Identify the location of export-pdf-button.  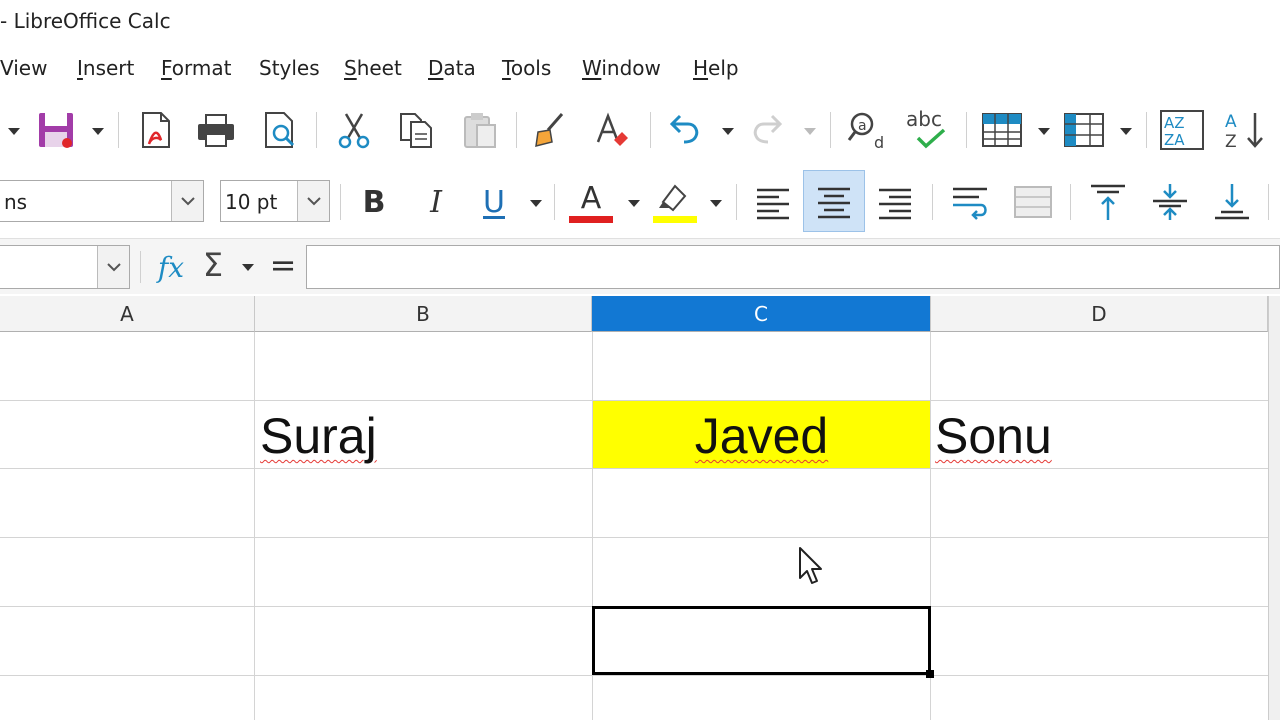
(156, 130).